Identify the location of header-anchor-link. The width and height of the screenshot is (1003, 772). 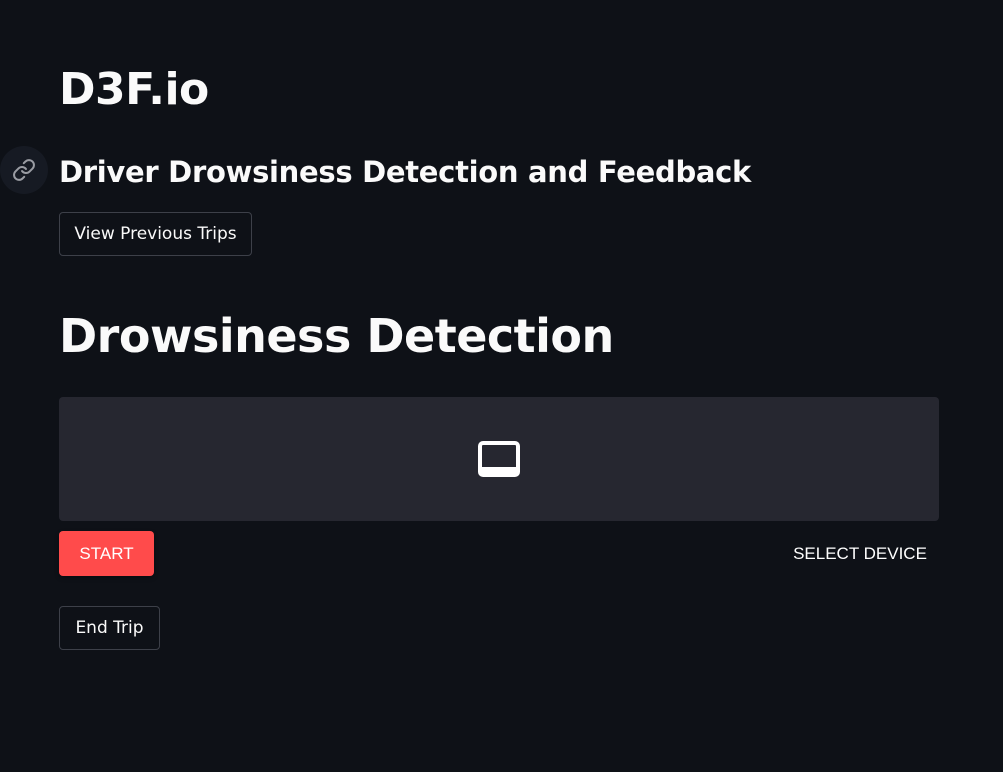
(24, 170).